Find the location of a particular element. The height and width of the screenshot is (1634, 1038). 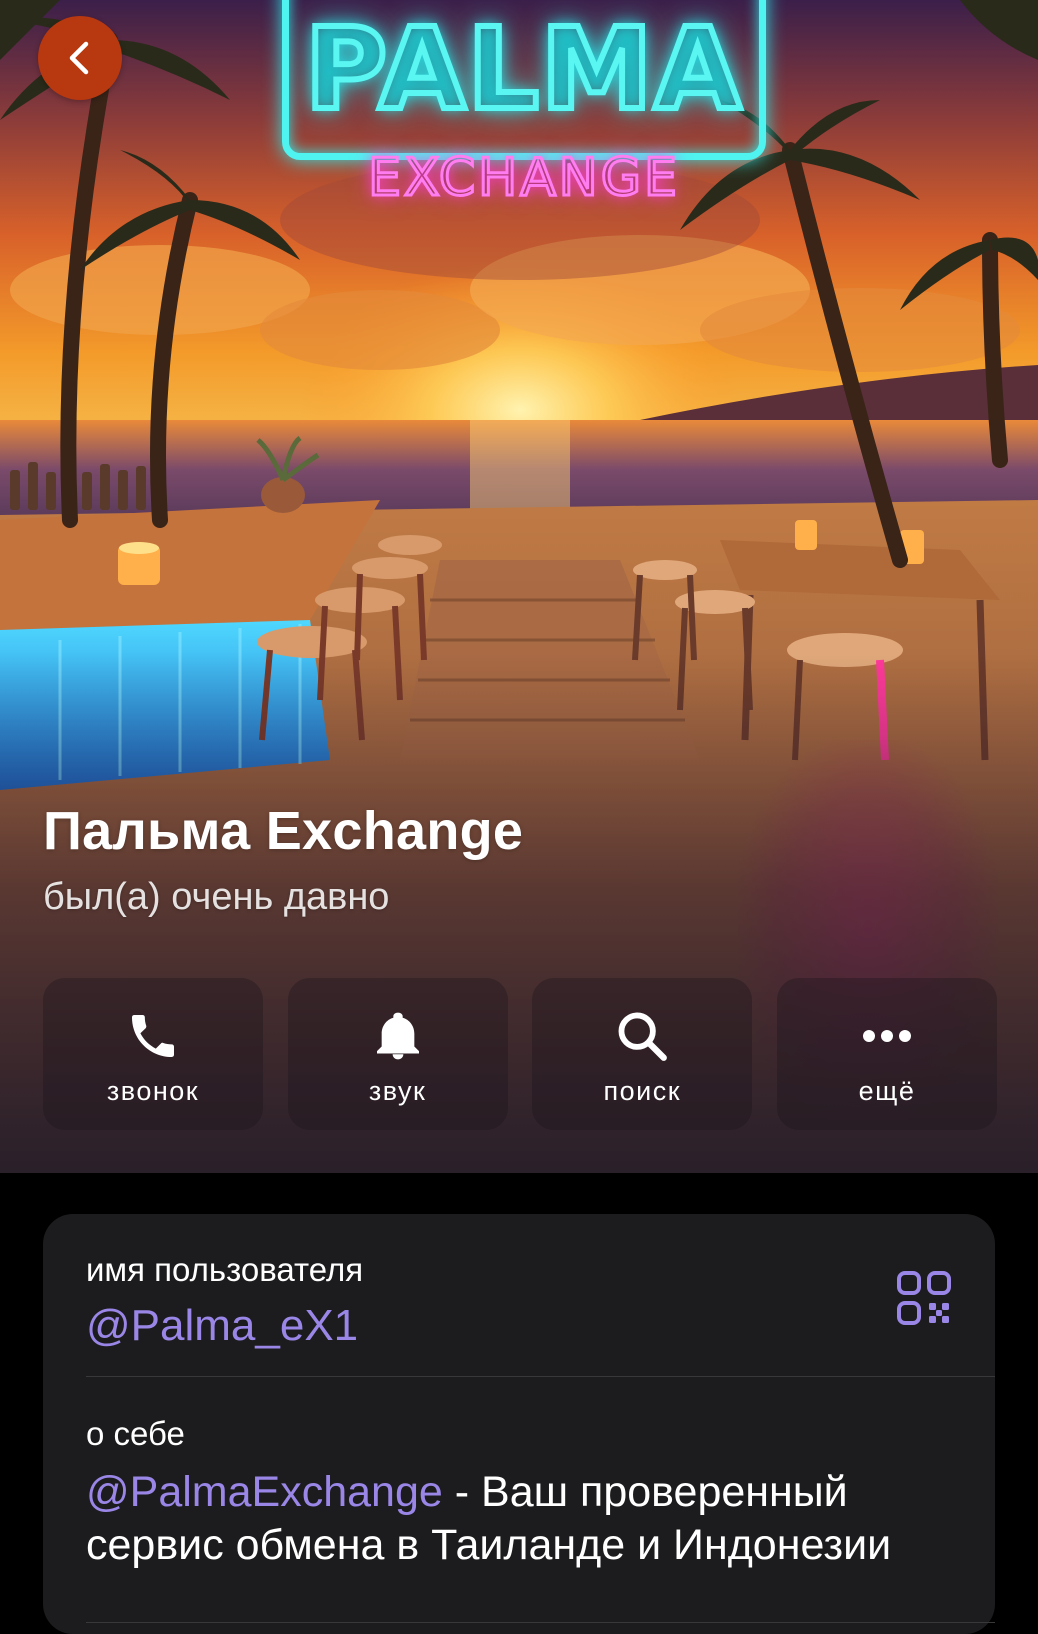

call-button: звонок is located at coordinates (153, 1054).